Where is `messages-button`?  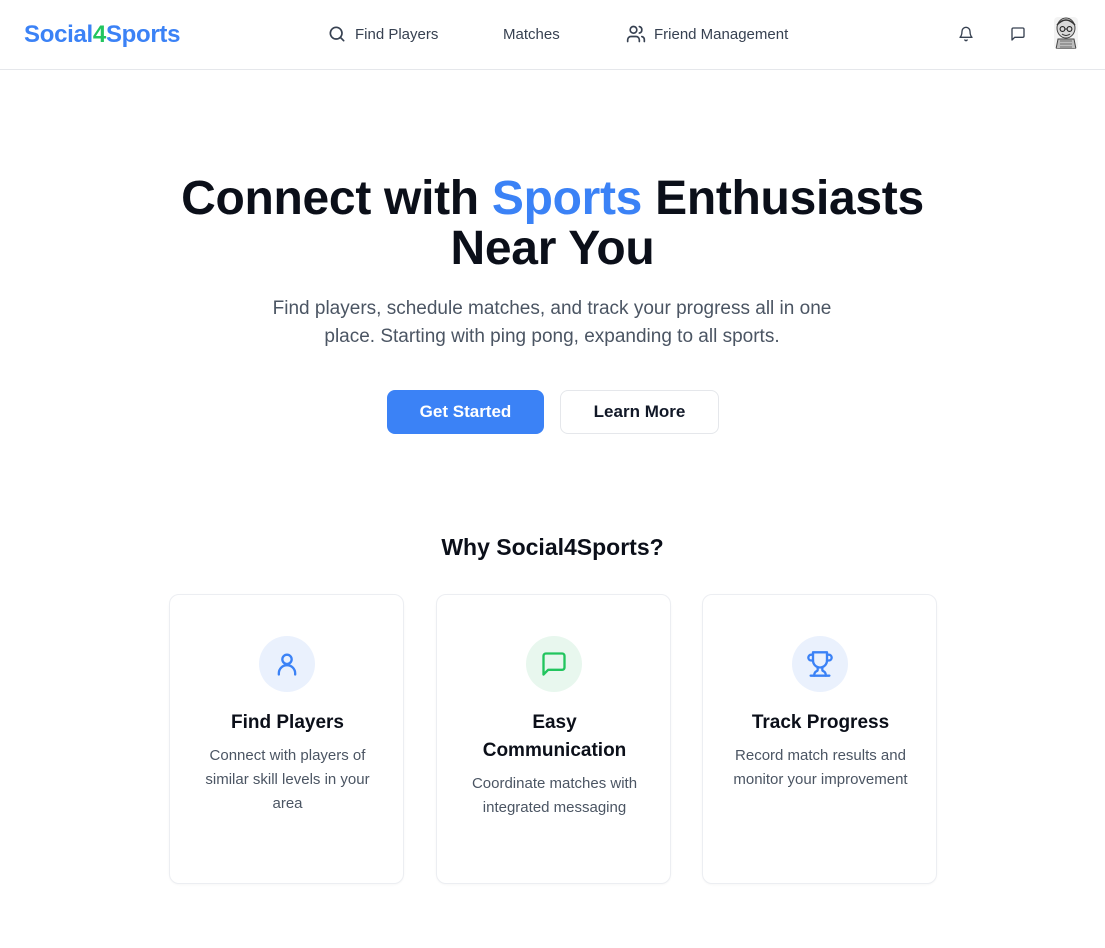 messages-button is located at coordinates (1018, 34).